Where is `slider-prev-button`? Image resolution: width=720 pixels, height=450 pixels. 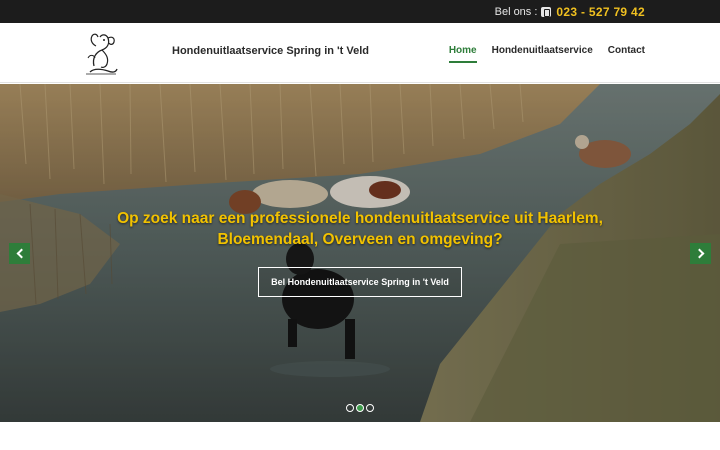
slider-prev-button is located at coordinates (19, 253).